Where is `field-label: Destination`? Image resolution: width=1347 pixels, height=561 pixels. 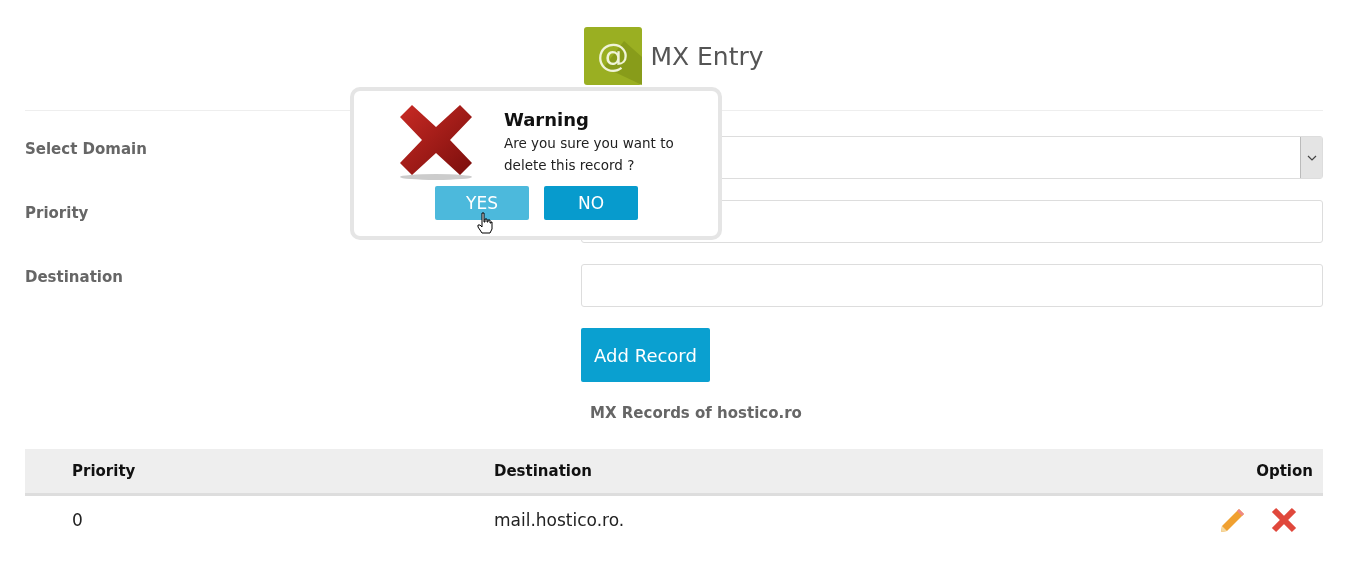 field-label: Destination is located at coordinates (74, 277).